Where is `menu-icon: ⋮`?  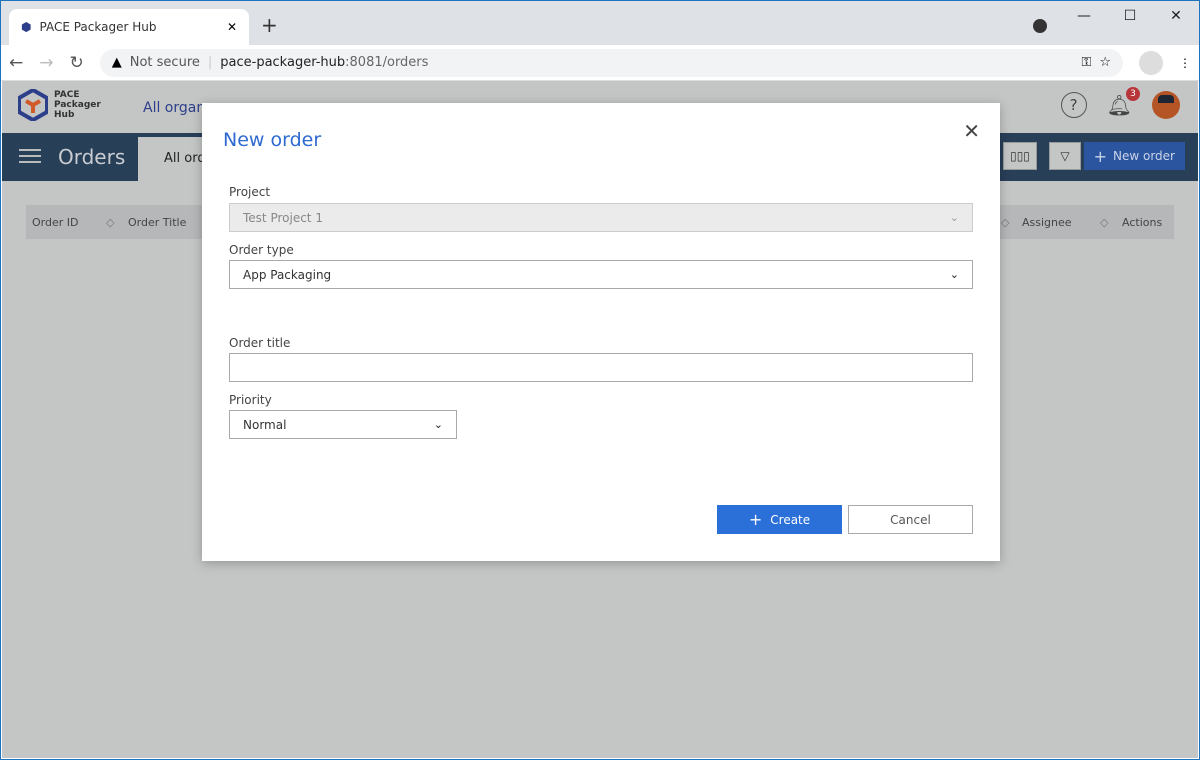
menu-icon: ⋮ is located at coordinates (1185, 63).